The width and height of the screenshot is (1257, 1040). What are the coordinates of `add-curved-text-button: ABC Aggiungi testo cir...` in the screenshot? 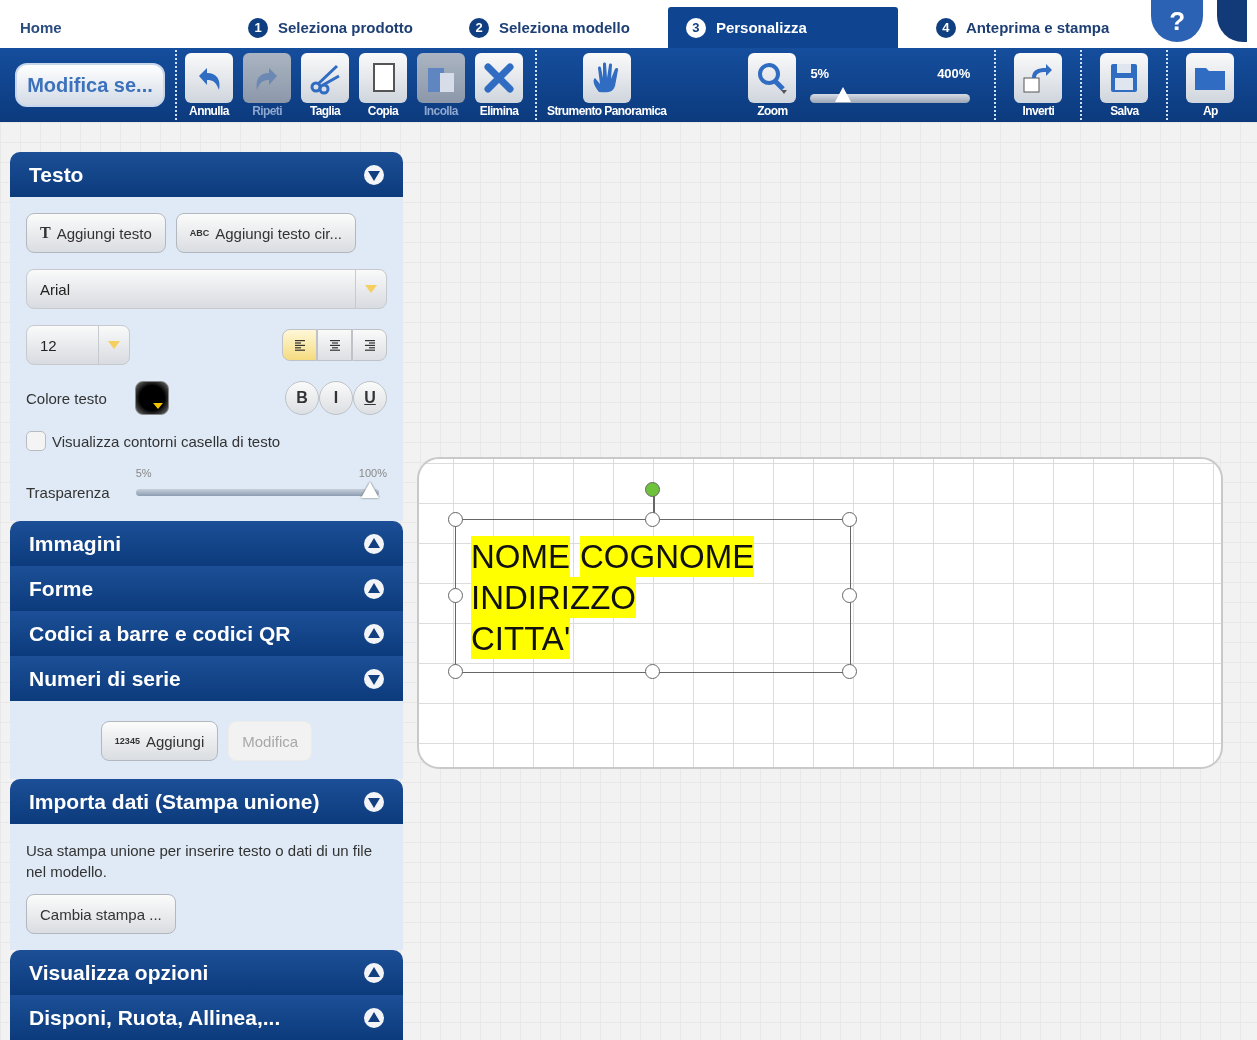 It's located at (265, 233).